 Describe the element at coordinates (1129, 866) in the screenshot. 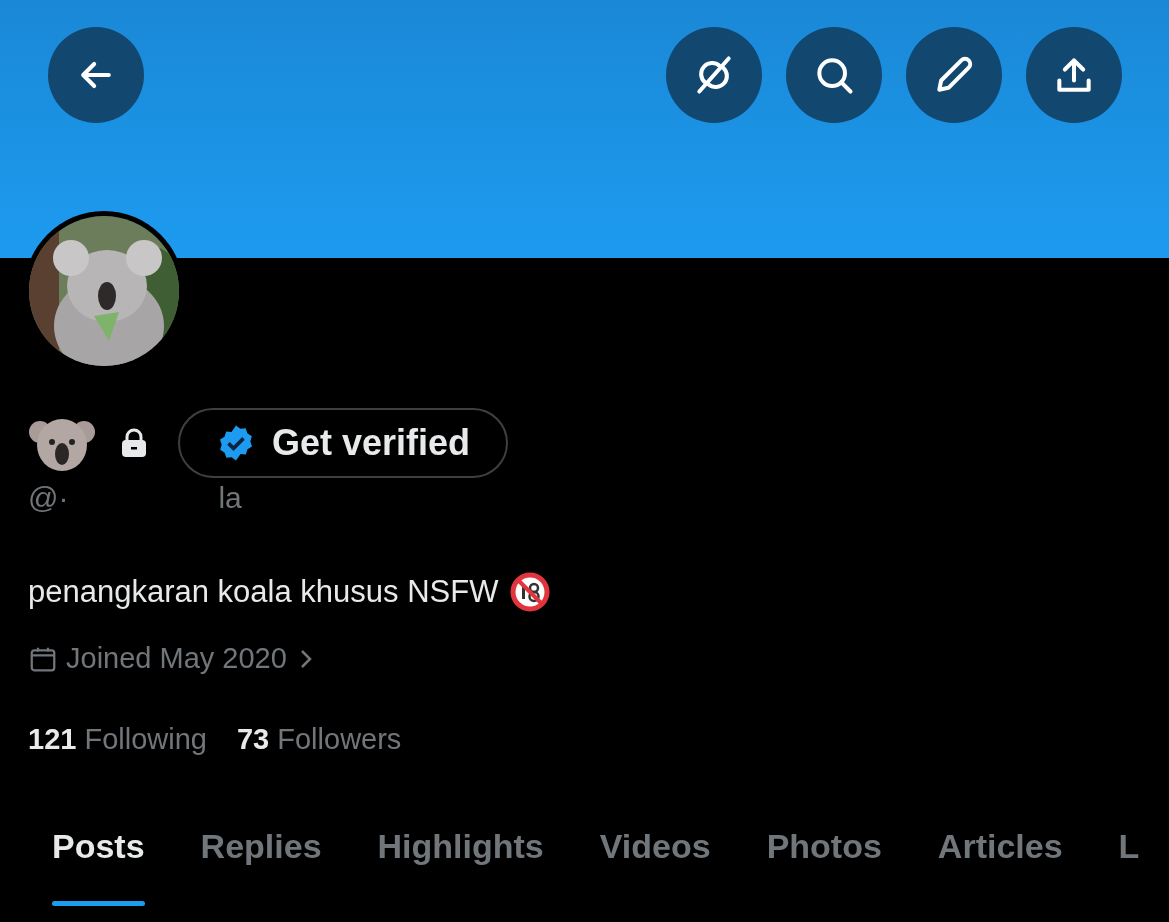

I see `profile-tab: L` at that location.